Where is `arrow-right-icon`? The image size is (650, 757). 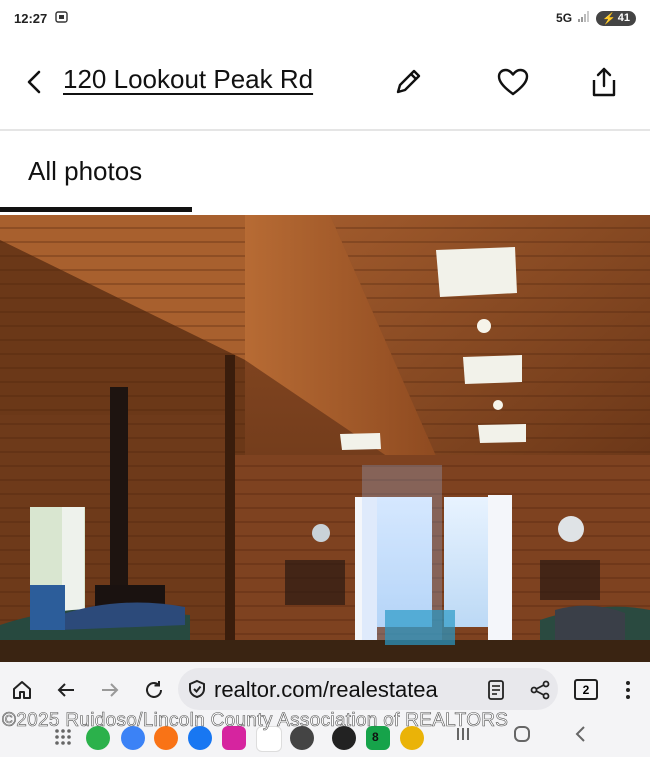
arrow-right-icon is located at coordinates (110, 690).